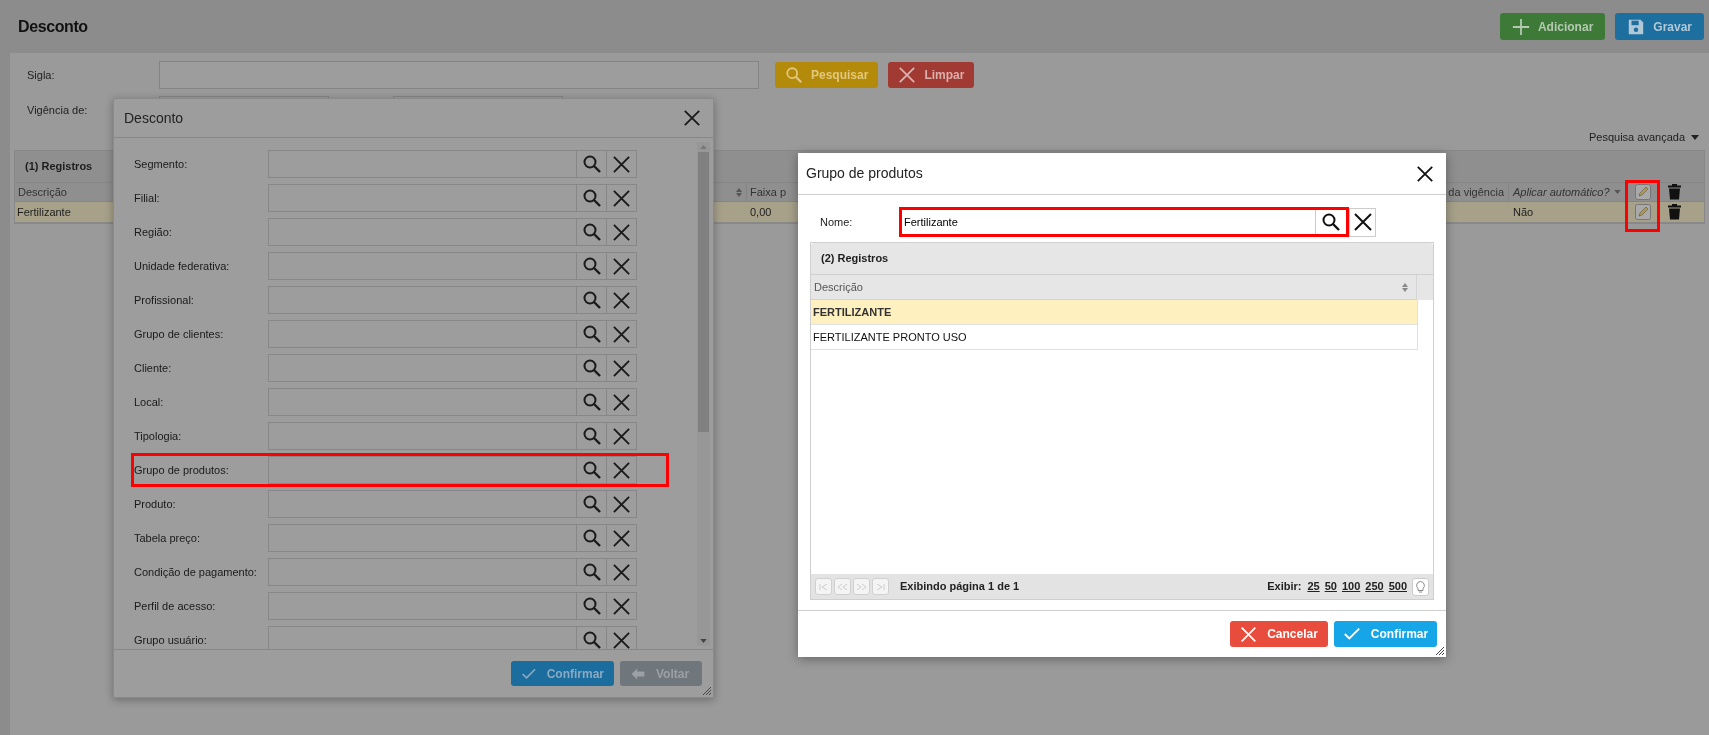 This screenshot has width=1709, height=735. Describe the element at coordinates (175, 606) in the screenshot. I see `field-label: Perfil de acesso:` at that location.